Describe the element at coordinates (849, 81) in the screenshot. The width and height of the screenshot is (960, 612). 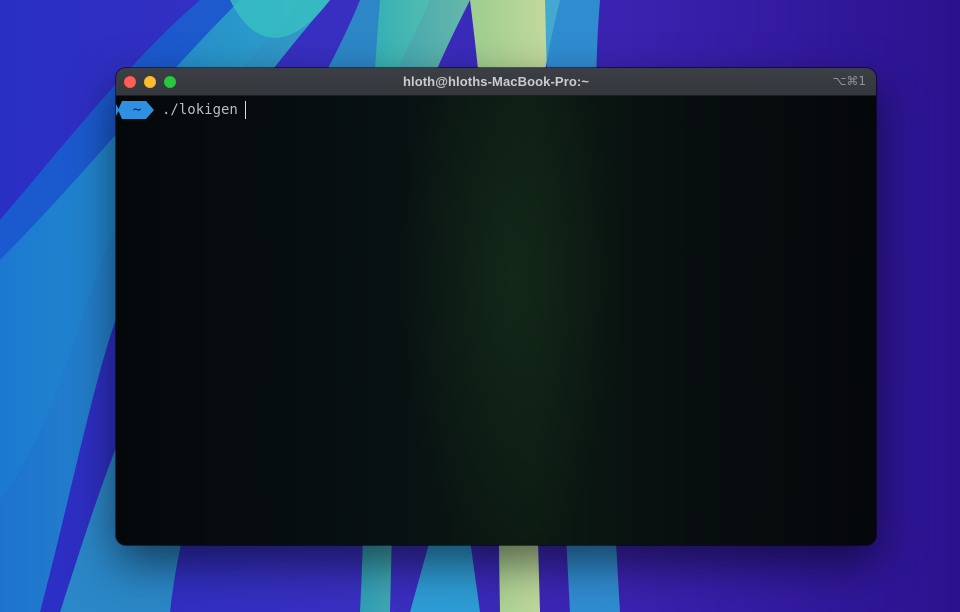
I see `window-shortcut-label: ⌥⌘1` at that location.